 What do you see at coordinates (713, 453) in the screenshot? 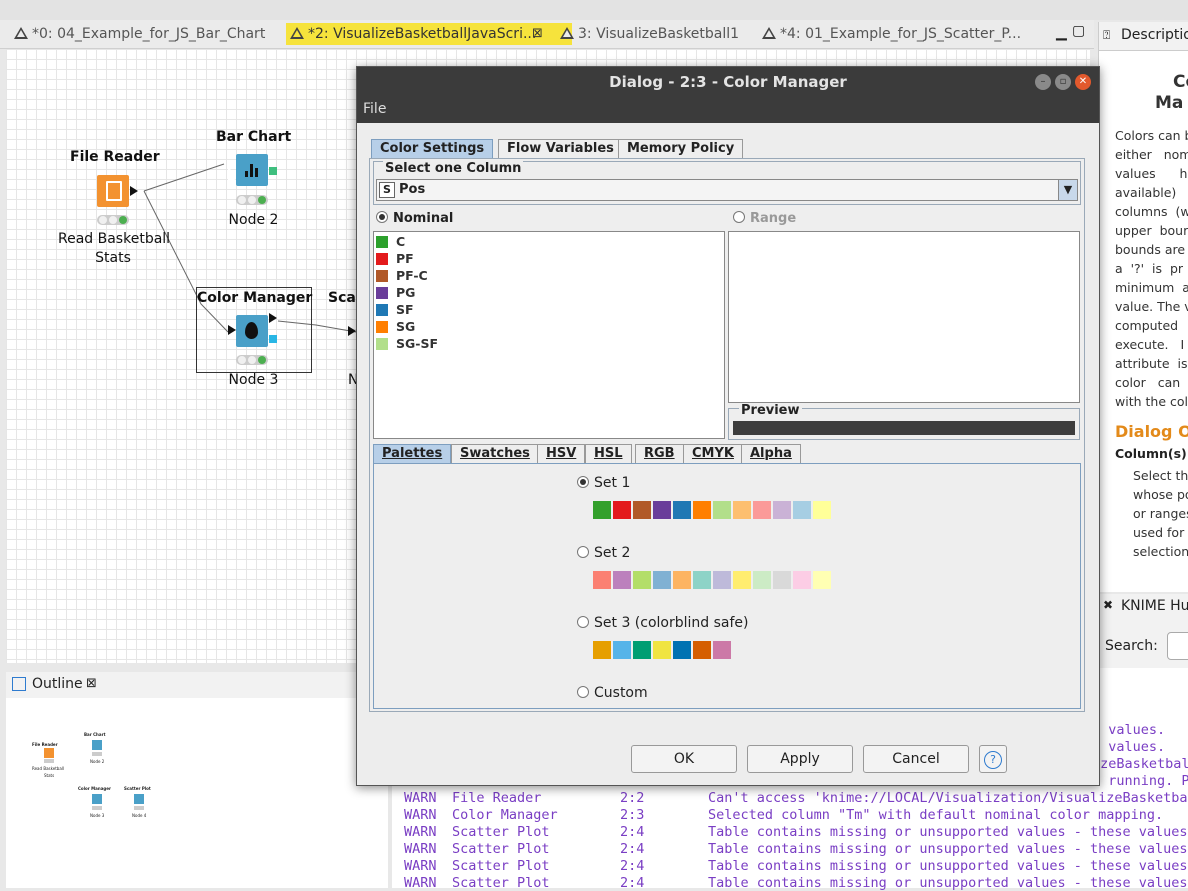
I see `palette-tab-cmyk: CMYK` at bounding box center [713, 453].